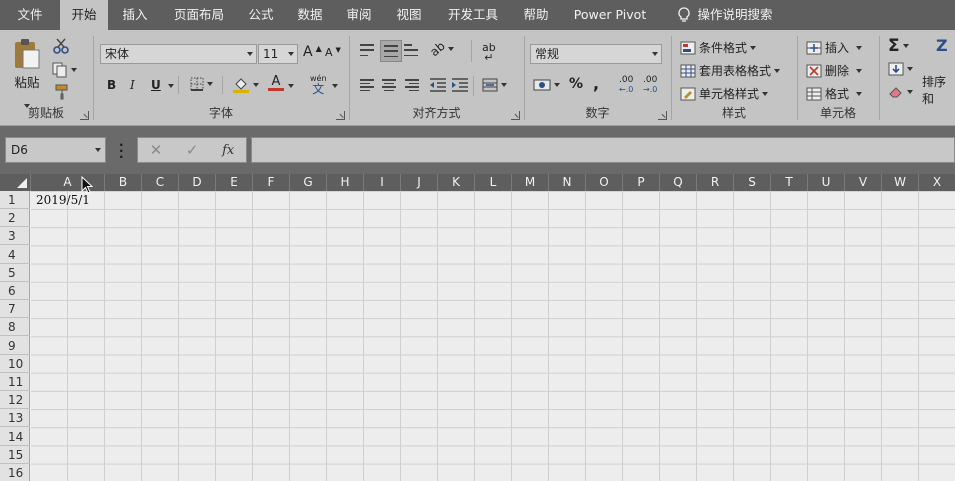 The image size is (955, 481). I want to click on underline-button: U, so click(156, 85).